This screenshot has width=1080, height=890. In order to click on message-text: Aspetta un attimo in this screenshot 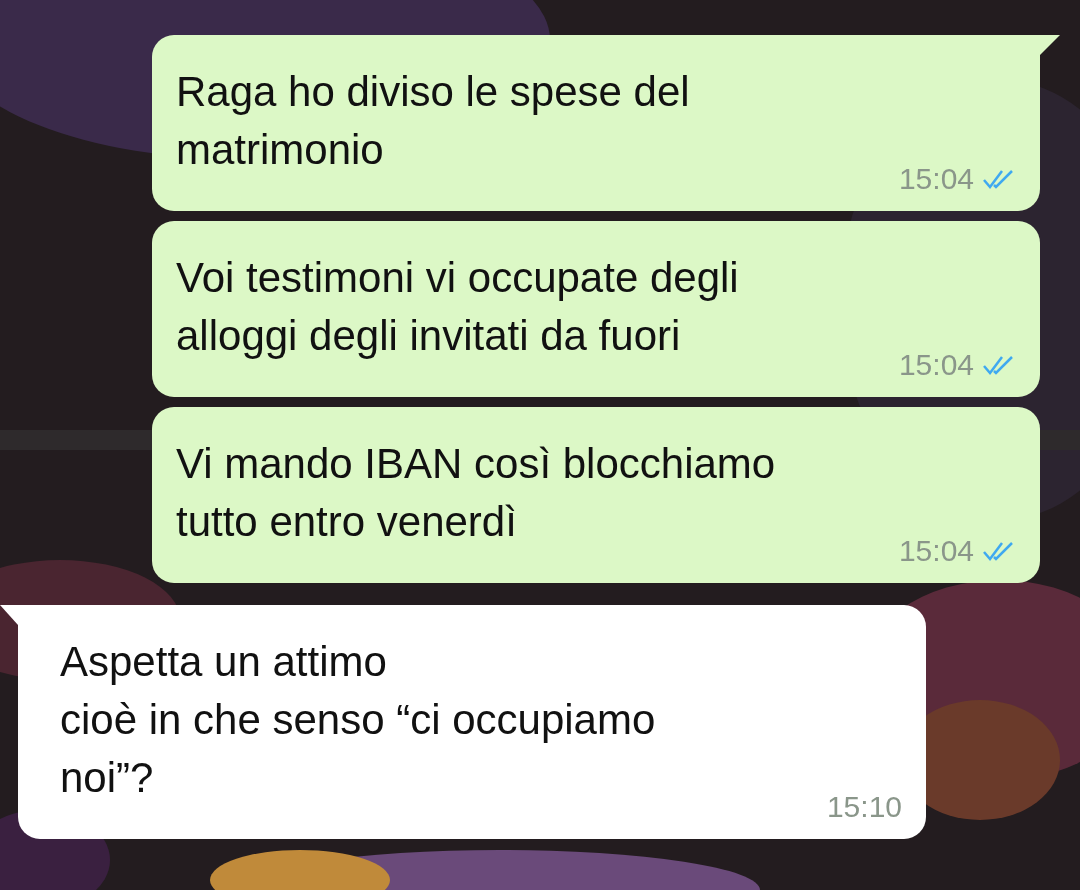, I will do `click(223, 662)`.